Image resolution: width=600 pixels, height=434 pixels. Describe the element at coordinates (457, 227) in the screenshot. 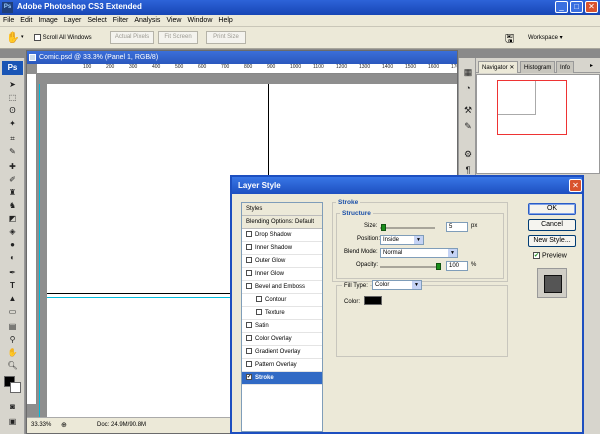

I see `size-input: 5` at that location.